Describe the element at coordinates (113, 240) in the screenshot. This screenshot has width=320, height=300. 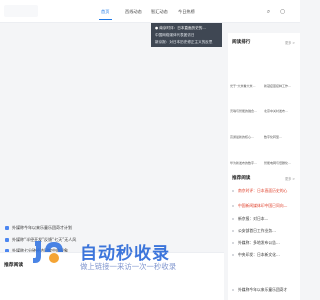
I see `list-item: 外媒称“半径开发”反馈“七天”无人风` at that location.